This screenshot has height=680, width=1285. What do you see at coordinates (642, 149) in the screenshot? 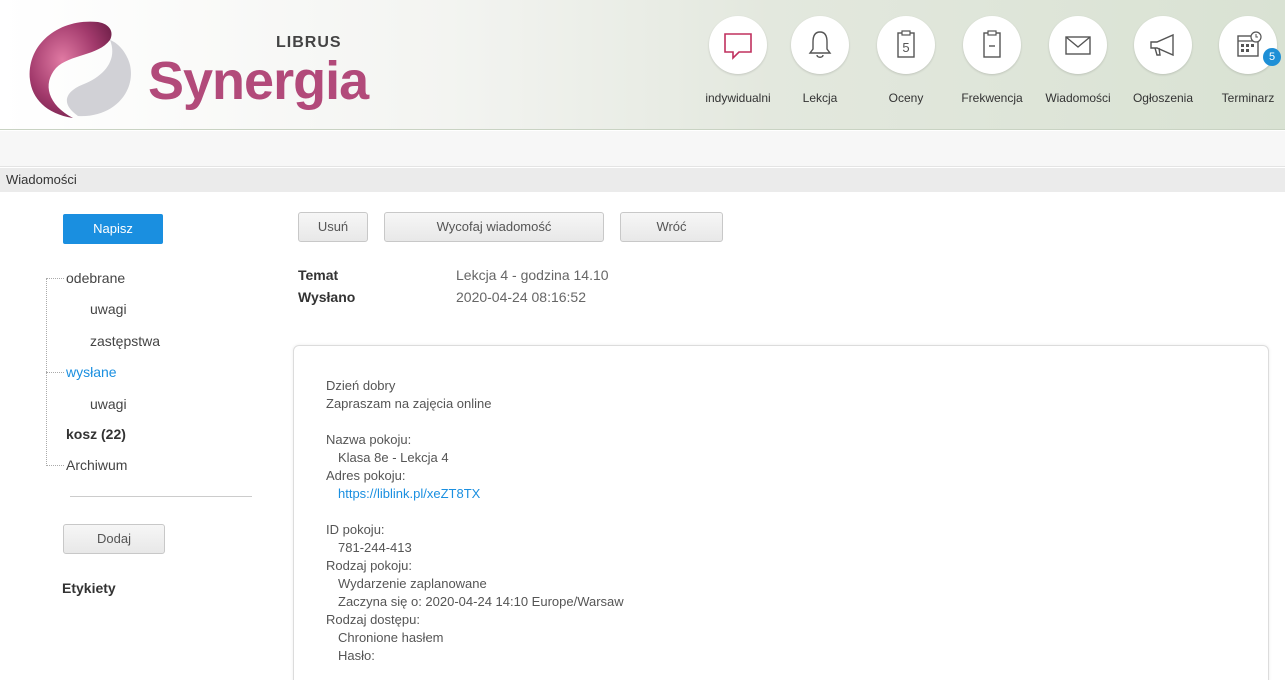
I see `sub-bar` at bounding box center [642, 149].